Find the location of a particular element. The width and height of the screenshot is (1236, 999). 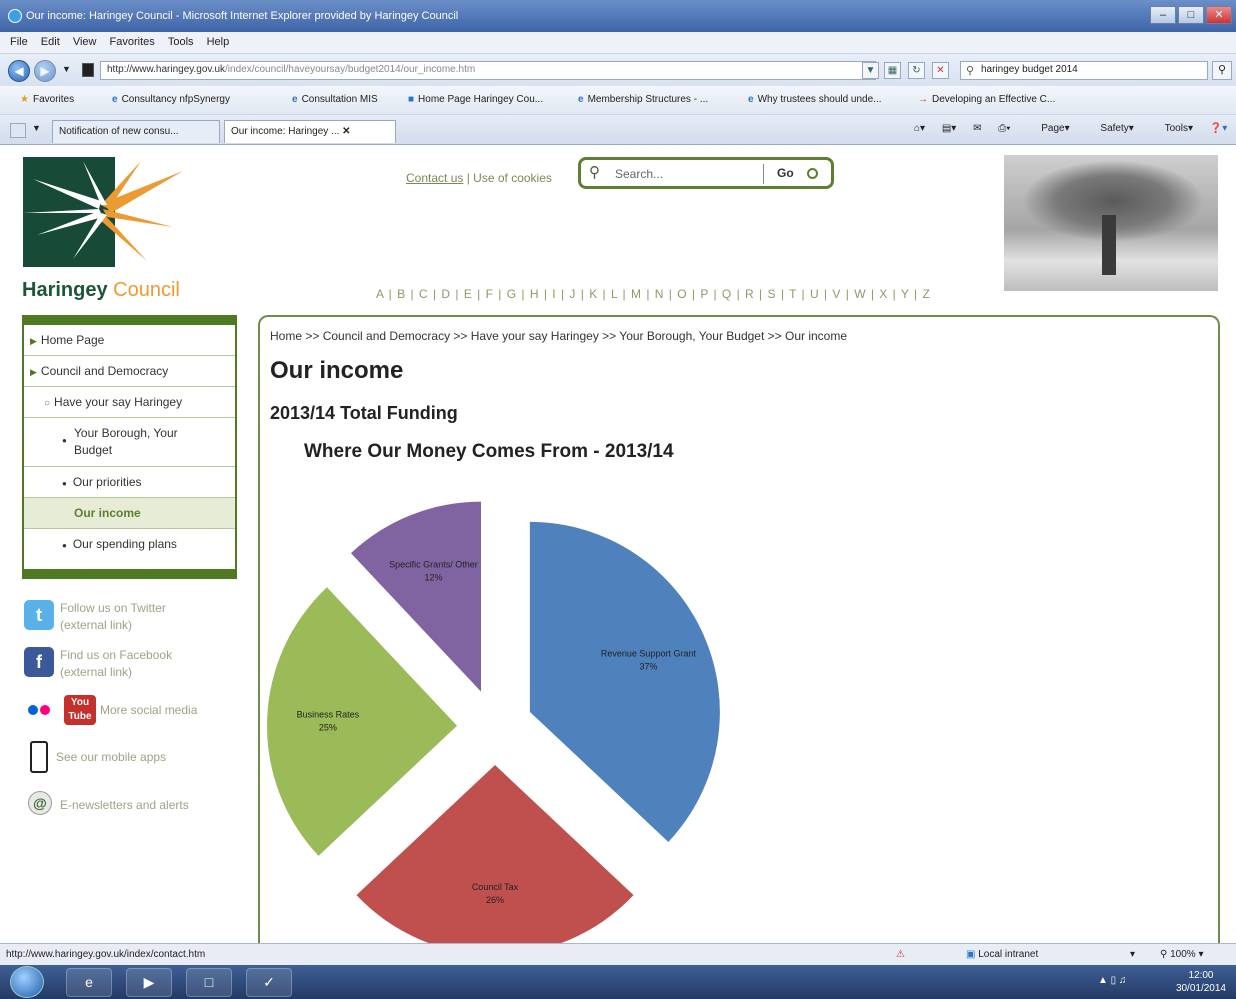

menu-favorites: Favorites is located at coordinates (132, 42).